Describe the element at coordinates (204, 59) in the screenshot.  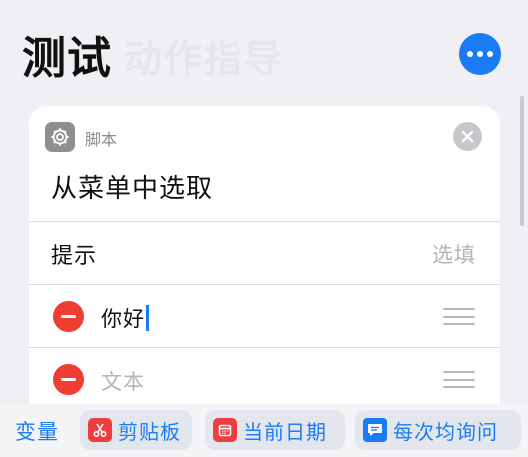
I see `background-title: 动作指导` at that location.